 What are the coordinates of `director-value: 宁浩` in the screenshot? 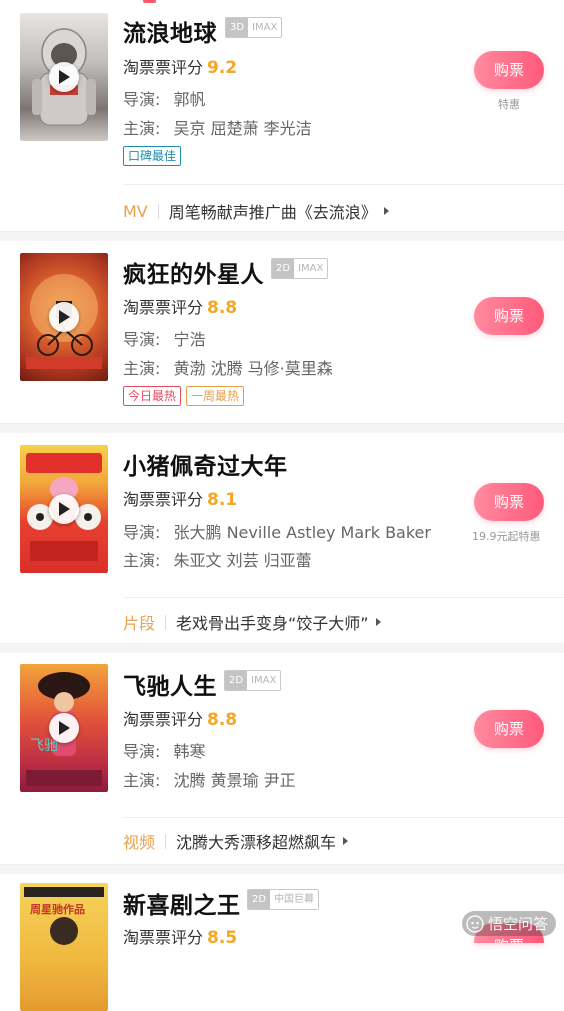 It's located at (189, 339).